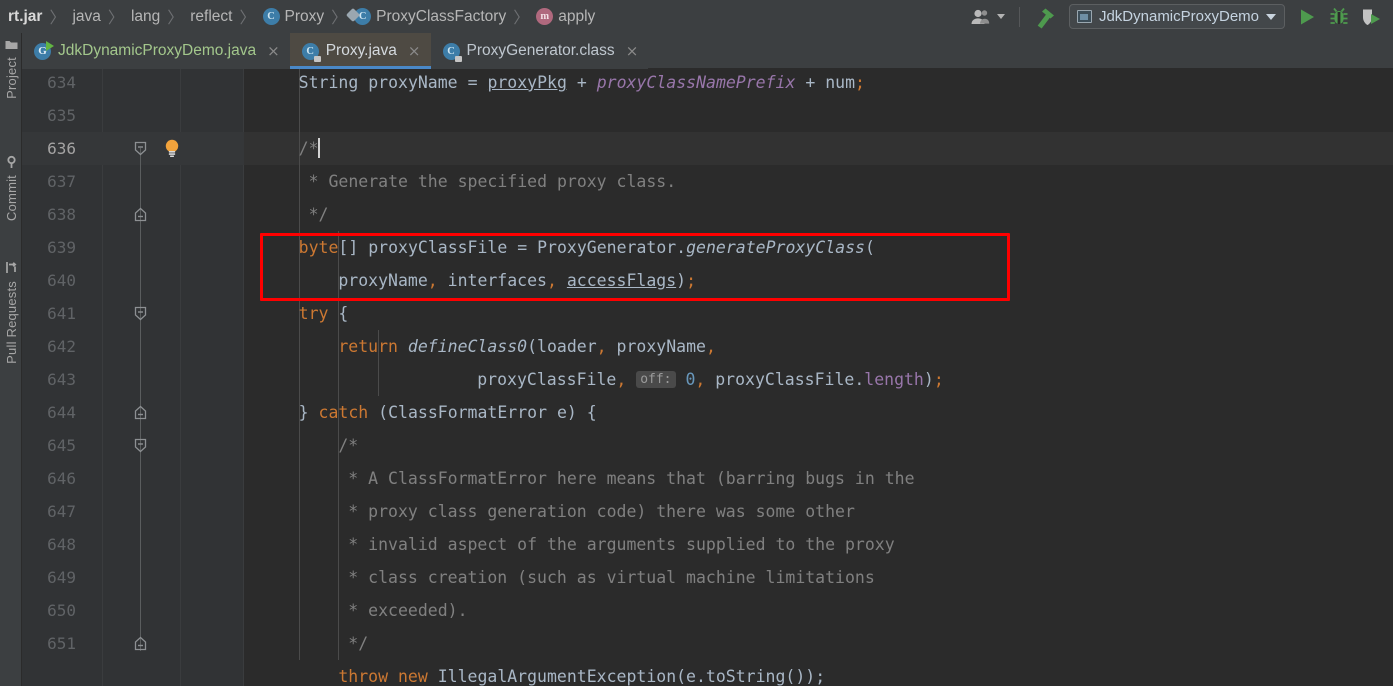 The height and width of the screenshot is (686, 1393). What do you see at coordinates (696, 82) in the screenshot?
I see `code-token: proxyClassNamePrefix` at bounding box center [696, 82].